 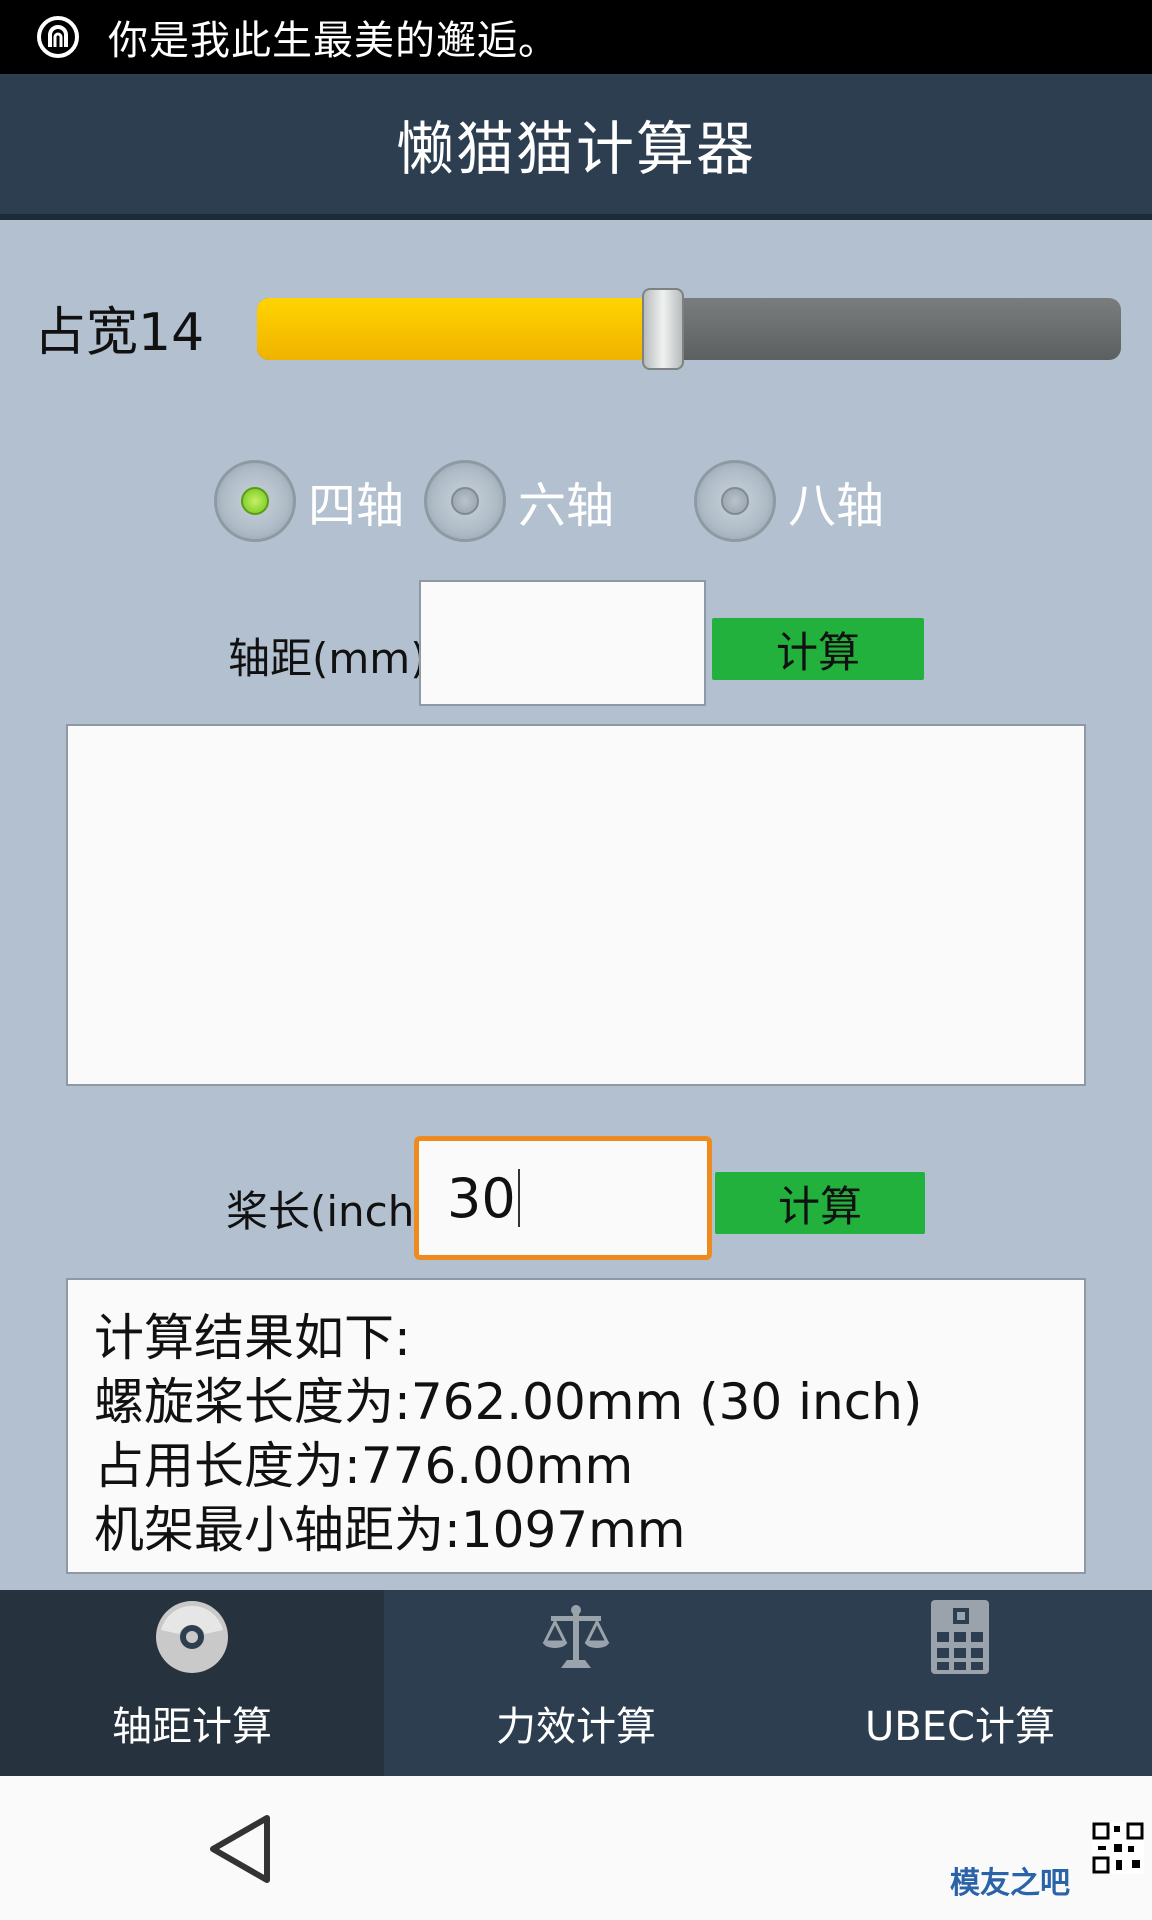 What do you see at coordinates (566, 506) in the screenshot?
I see `radio-label-hex: 六轴` at bounding box center [566, 506].